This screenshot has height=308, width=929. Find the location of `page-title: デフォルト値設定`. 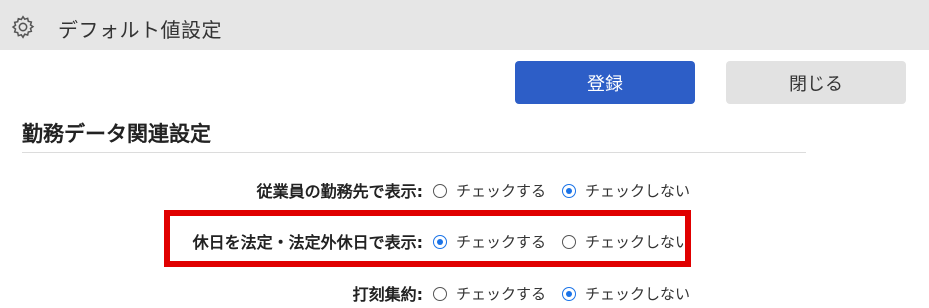

page-title: デフォルト値設定 is located at coordinates (140, 30).